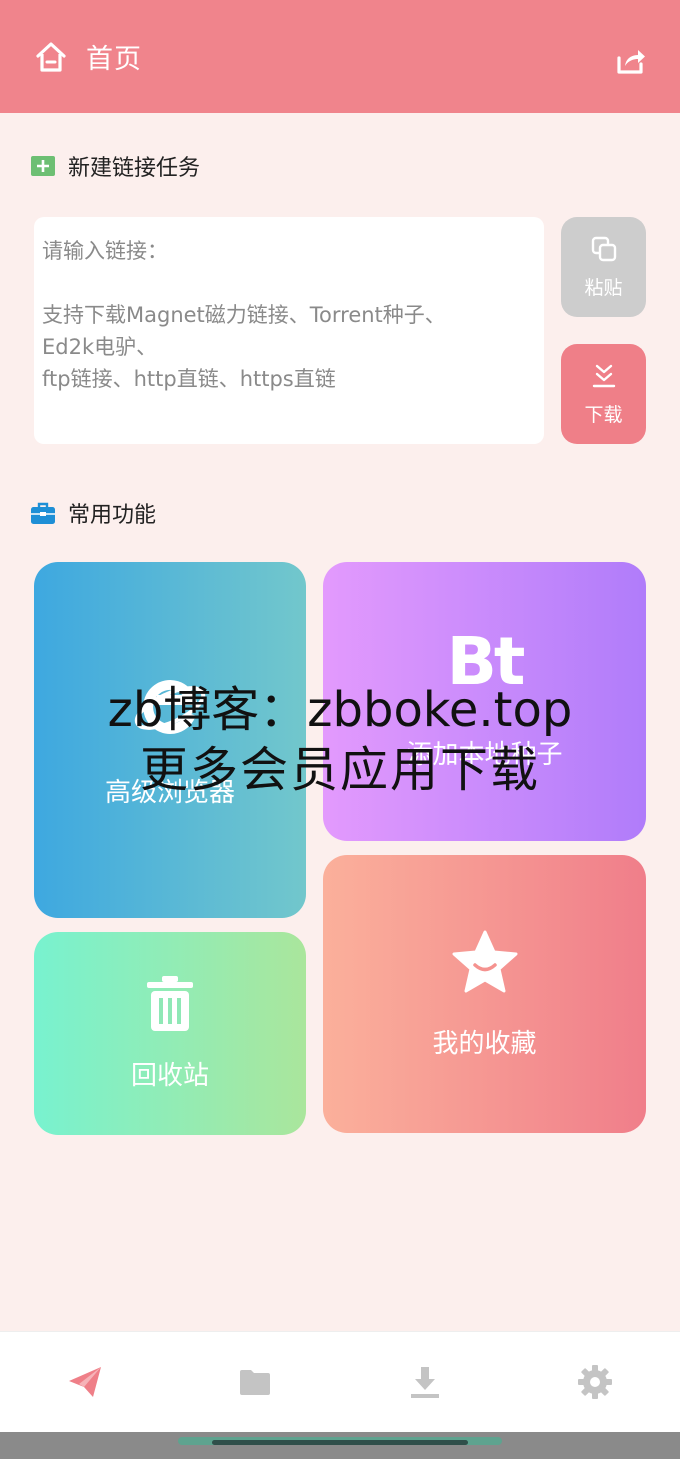 This screenshot has height=1459, width=680. What do you see at coordinates (630, 60) in the screenshot?
I see `share-icon` at bounding box center [630, 60].